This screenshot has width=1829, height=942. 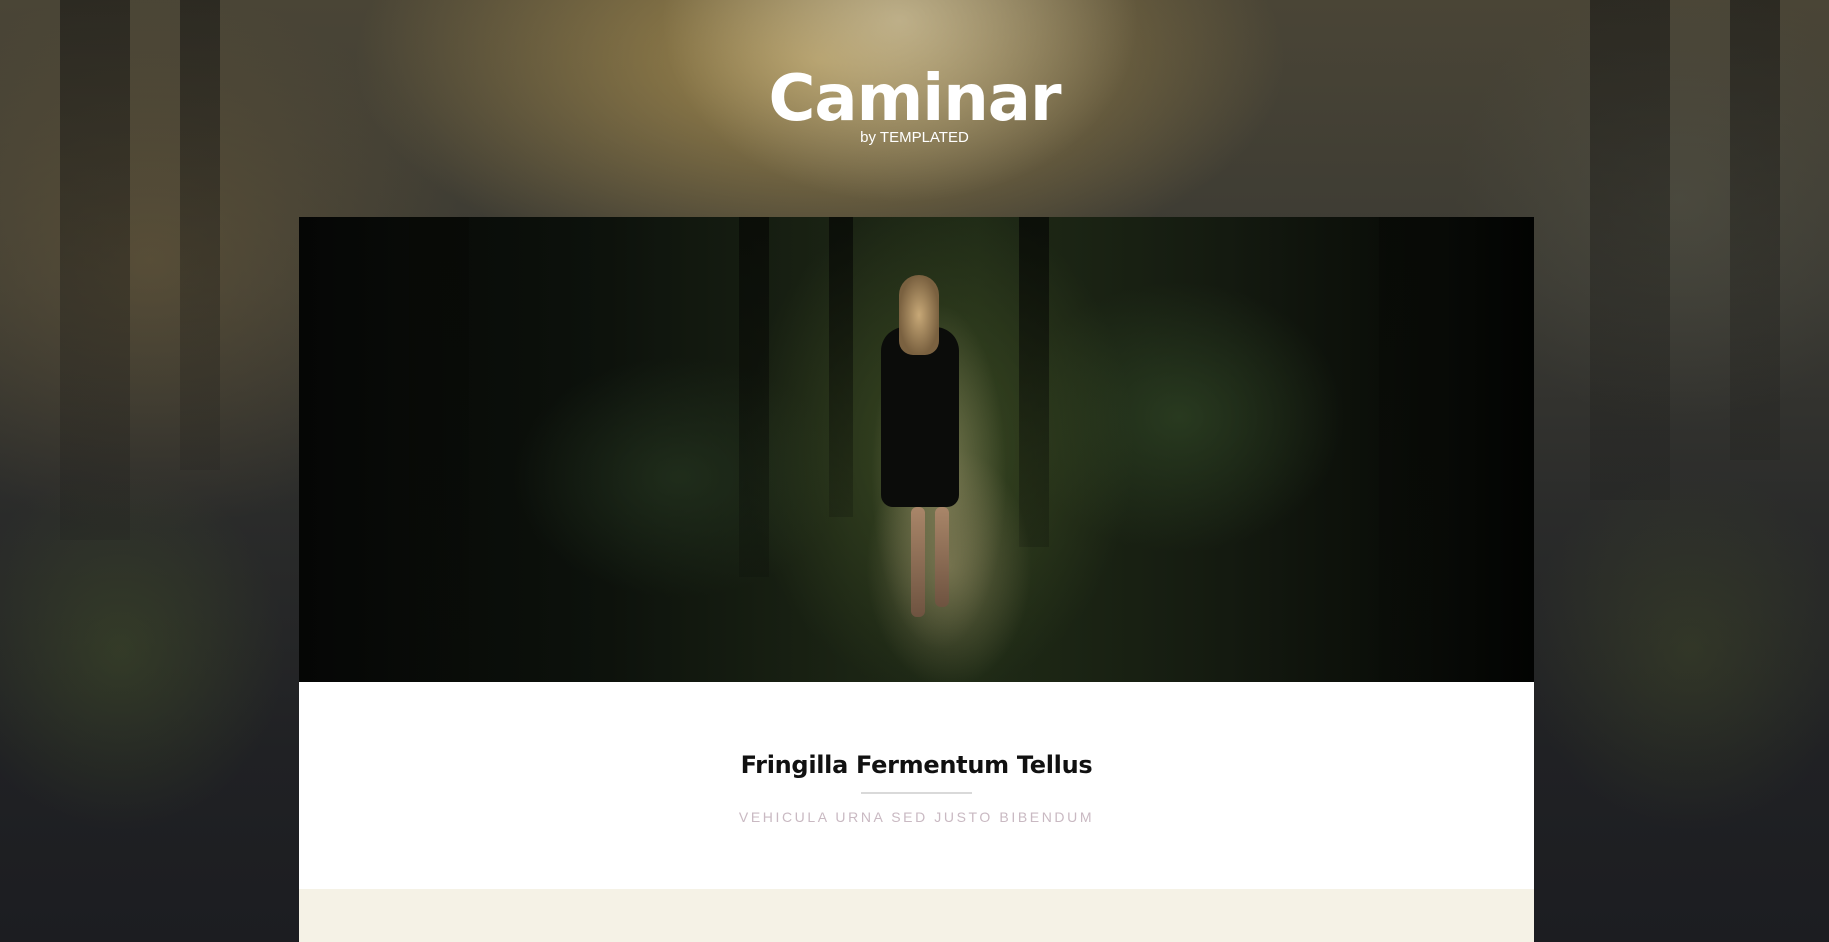 I want to click on title-divider, so click(x=916, y=793).